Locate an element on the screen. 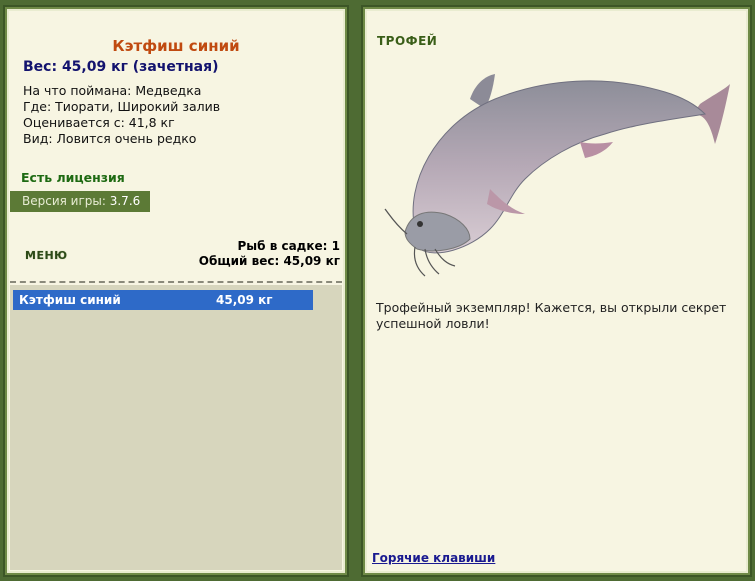 The width and height of the screenshot is (755, 581). fish-value: Оценивается с: 41,8 кг is located at coordinates (99, 122).